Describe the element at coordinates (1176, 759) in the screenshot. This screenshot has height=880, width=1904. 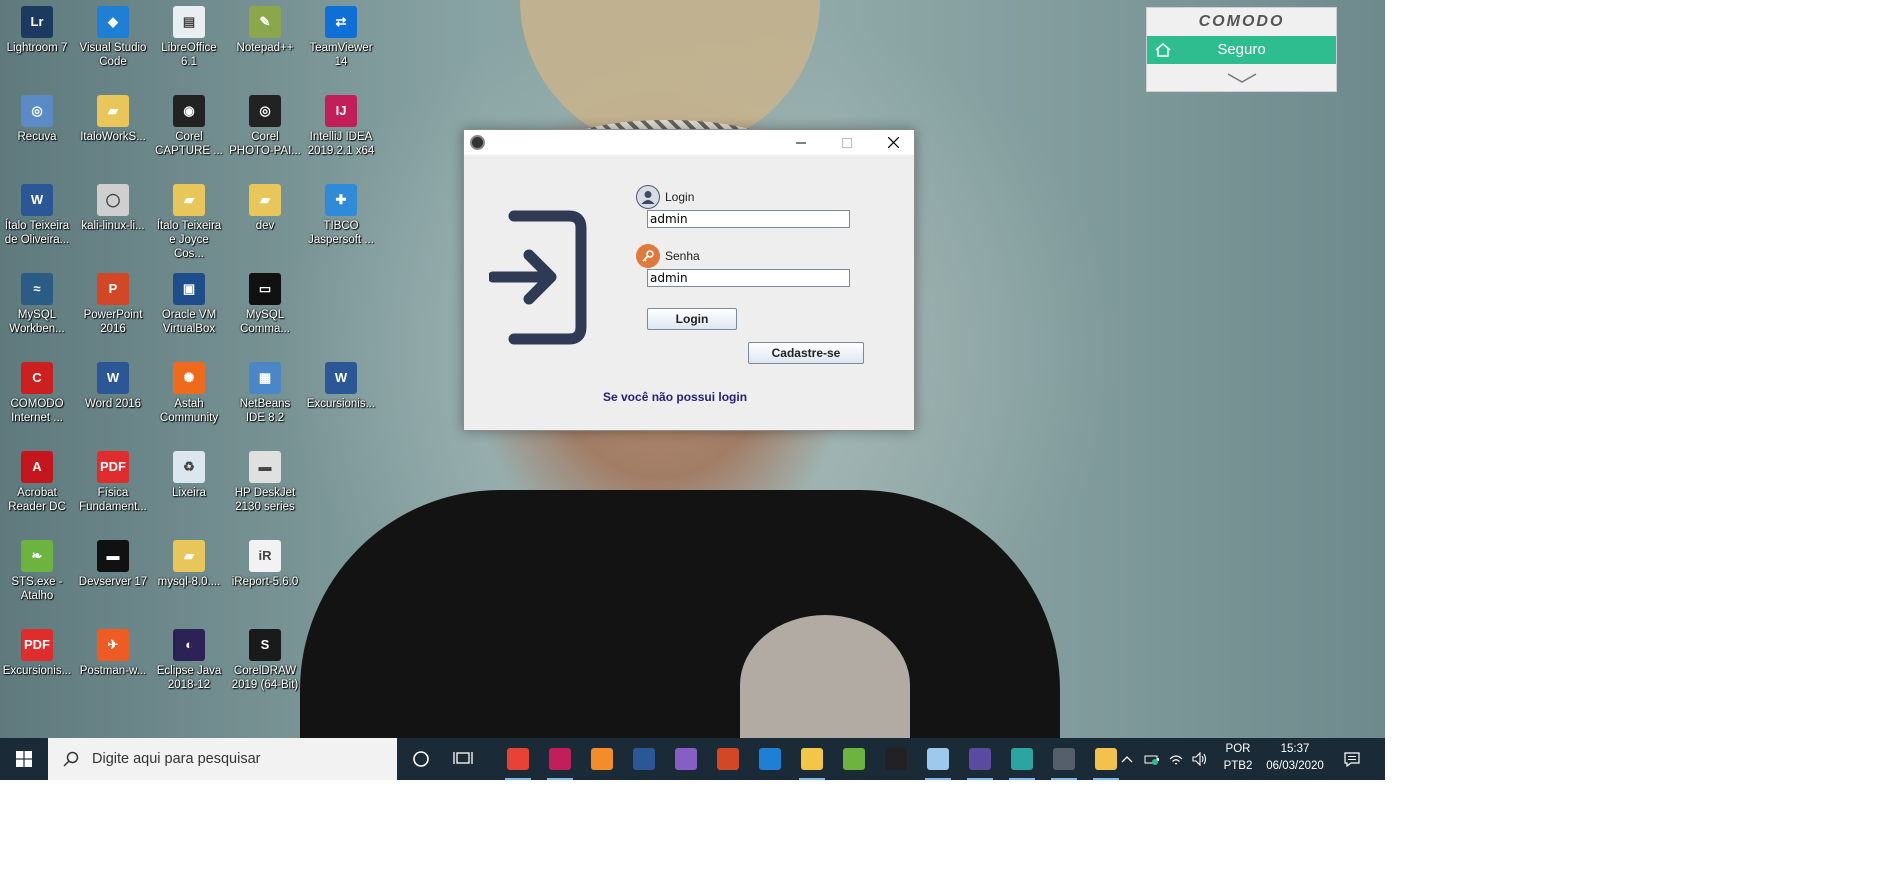
I see `wifi-tray-icon` at that location.